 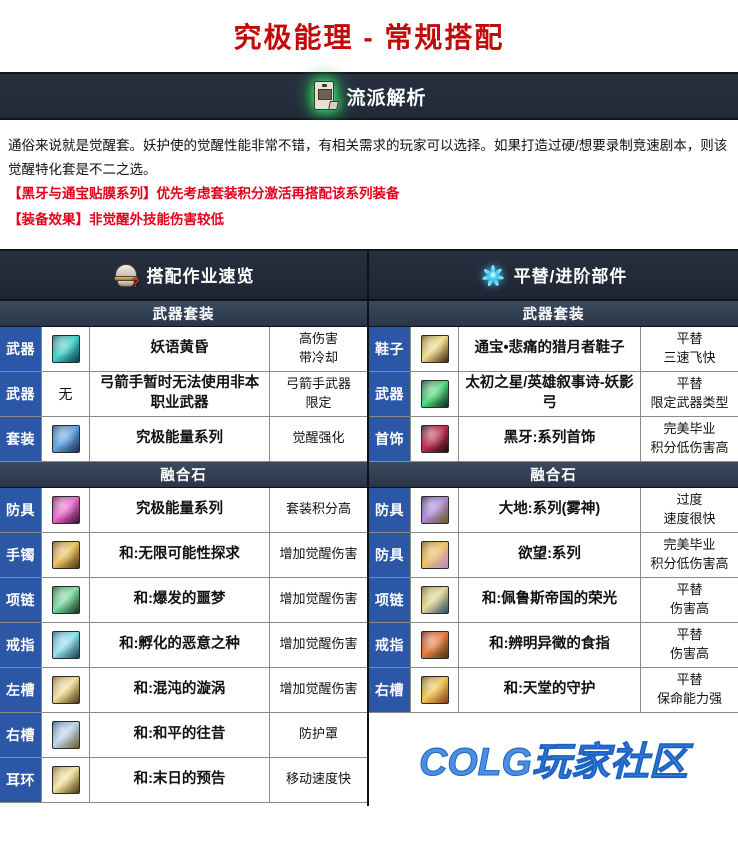 I want to click on table-row: 武器无弓箭手暂时无法使用非本职业武器 弓箭手武器 限定, so click(x=183, y=394).